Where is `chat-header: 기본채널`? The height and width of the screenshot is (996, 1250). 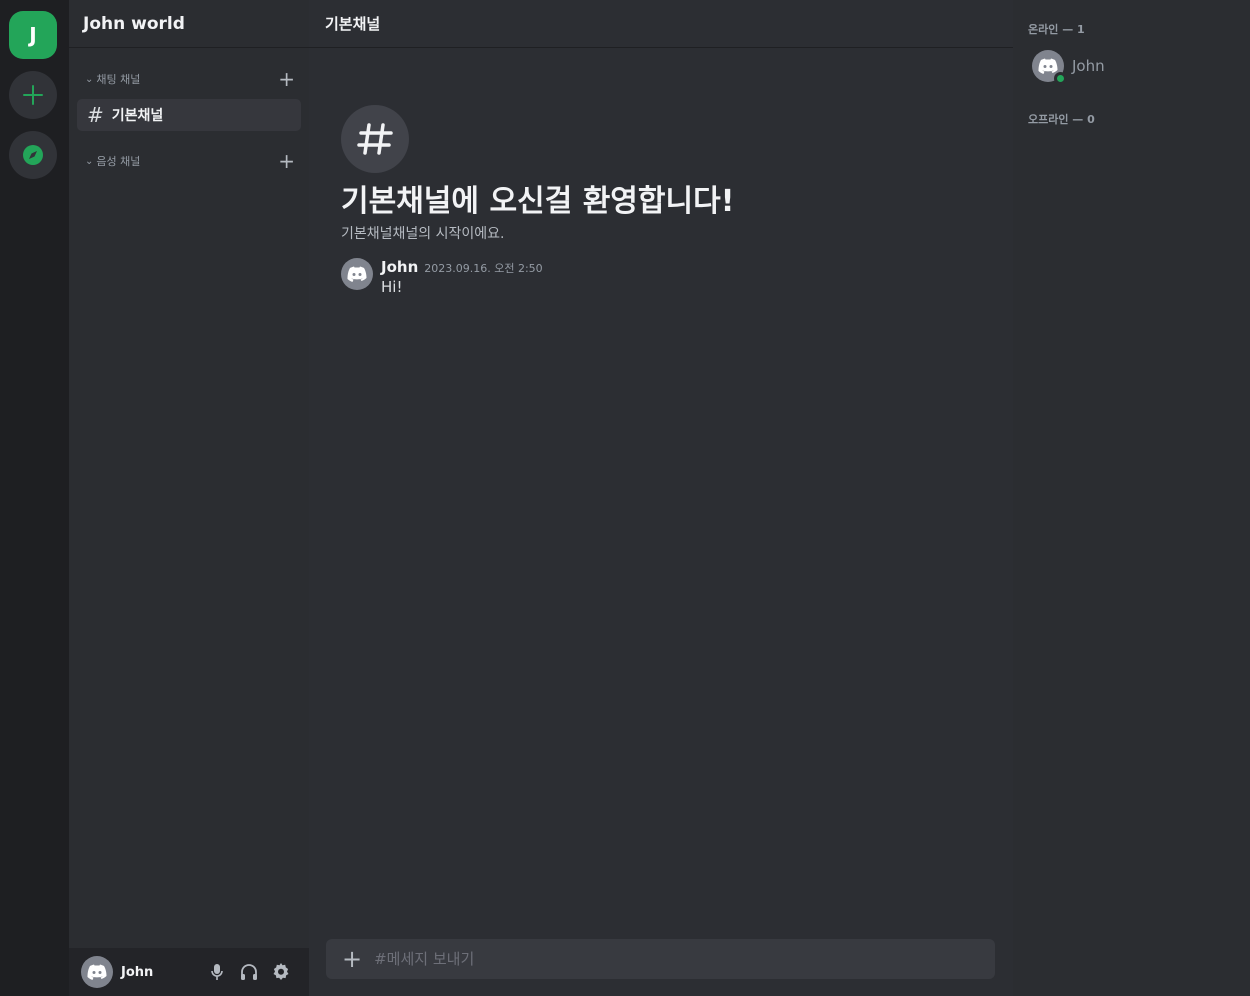
chat-header: 기본채널 is located at coordinates (661, 24).